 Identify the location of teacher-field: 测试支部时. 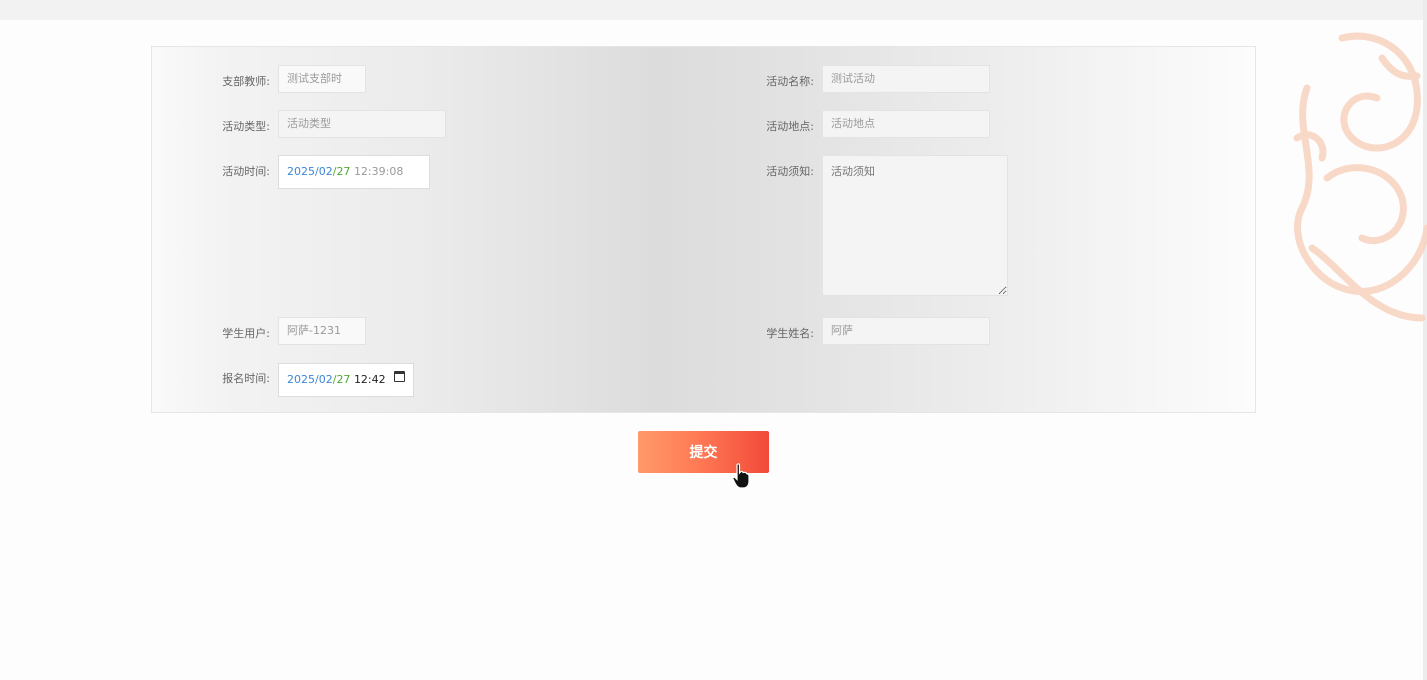
(322, 79).